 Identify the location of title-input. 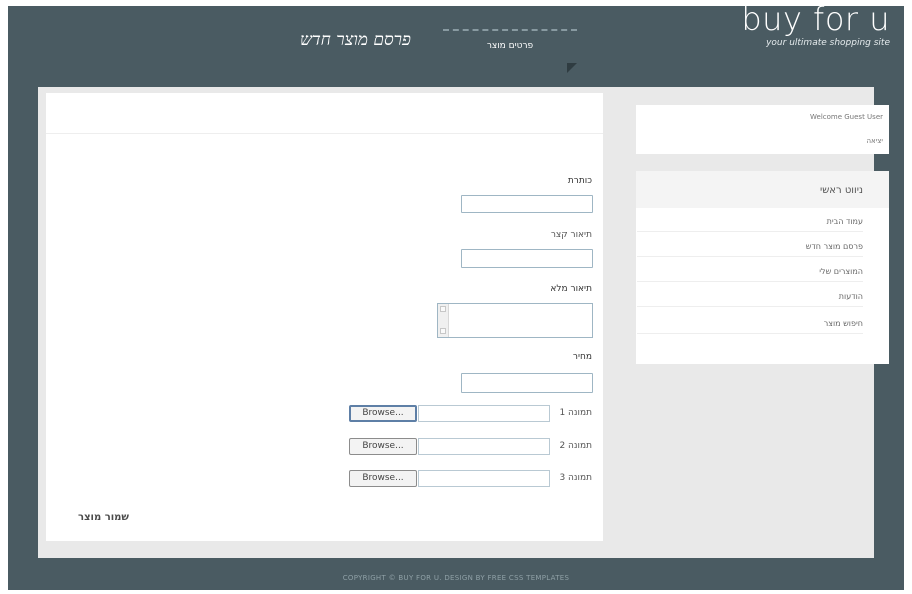
(527, 204).